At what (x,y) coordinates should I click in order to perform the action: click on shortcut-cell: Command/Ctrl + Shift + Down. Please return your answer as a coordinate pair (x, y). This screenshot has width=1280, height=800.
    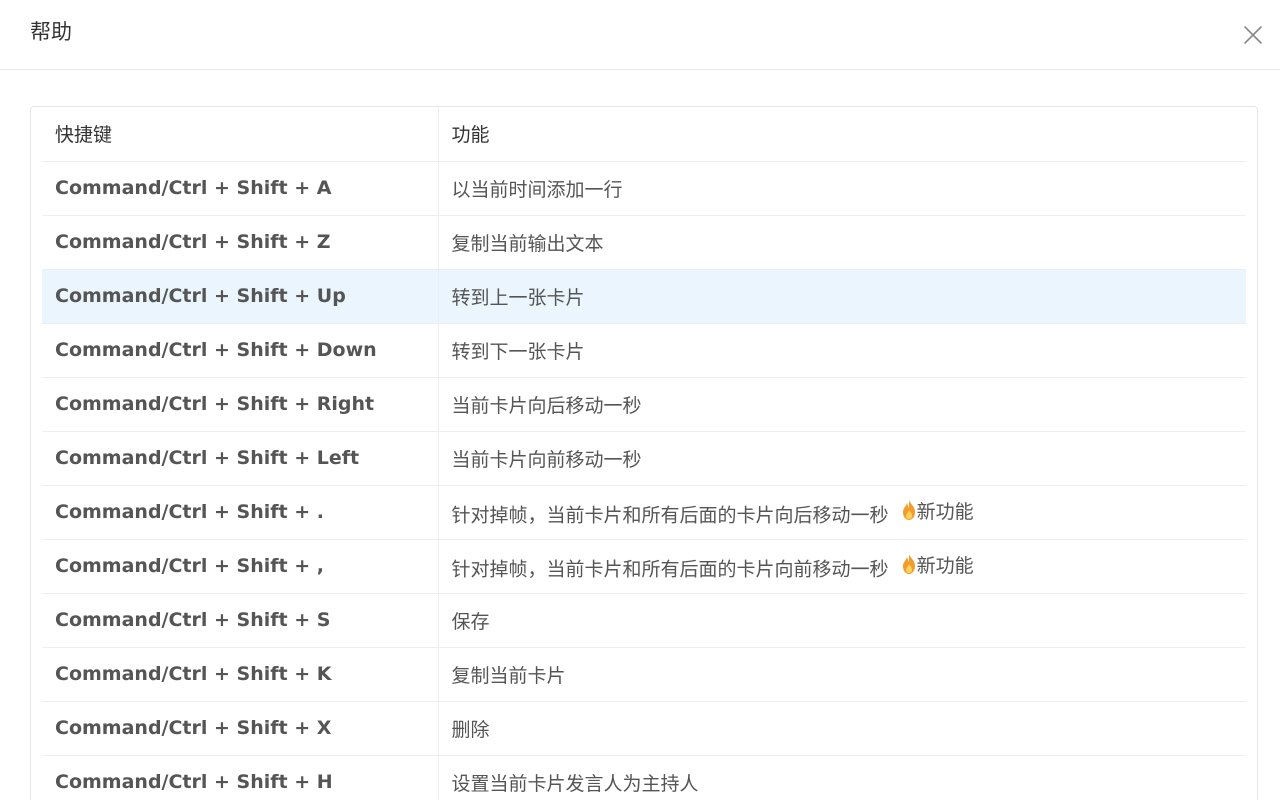
    Looking at the image, I should click on (240, 350).